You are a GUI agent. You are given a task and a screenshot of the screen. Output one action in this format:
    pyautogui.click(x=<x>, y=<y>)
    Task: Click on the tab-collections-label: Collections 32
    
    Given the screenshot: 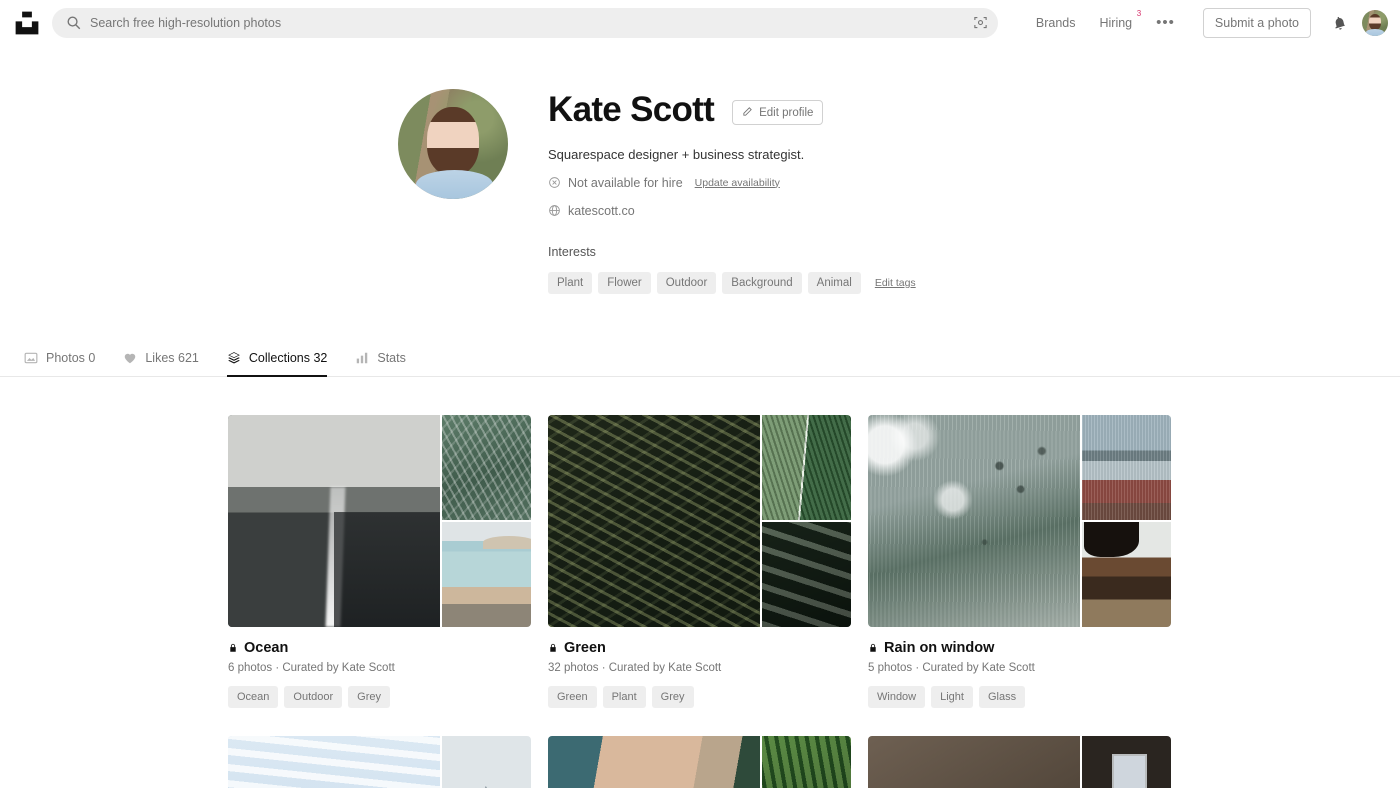 What is the action you would take?
    pyautogui.click(x=288, y=357)
    